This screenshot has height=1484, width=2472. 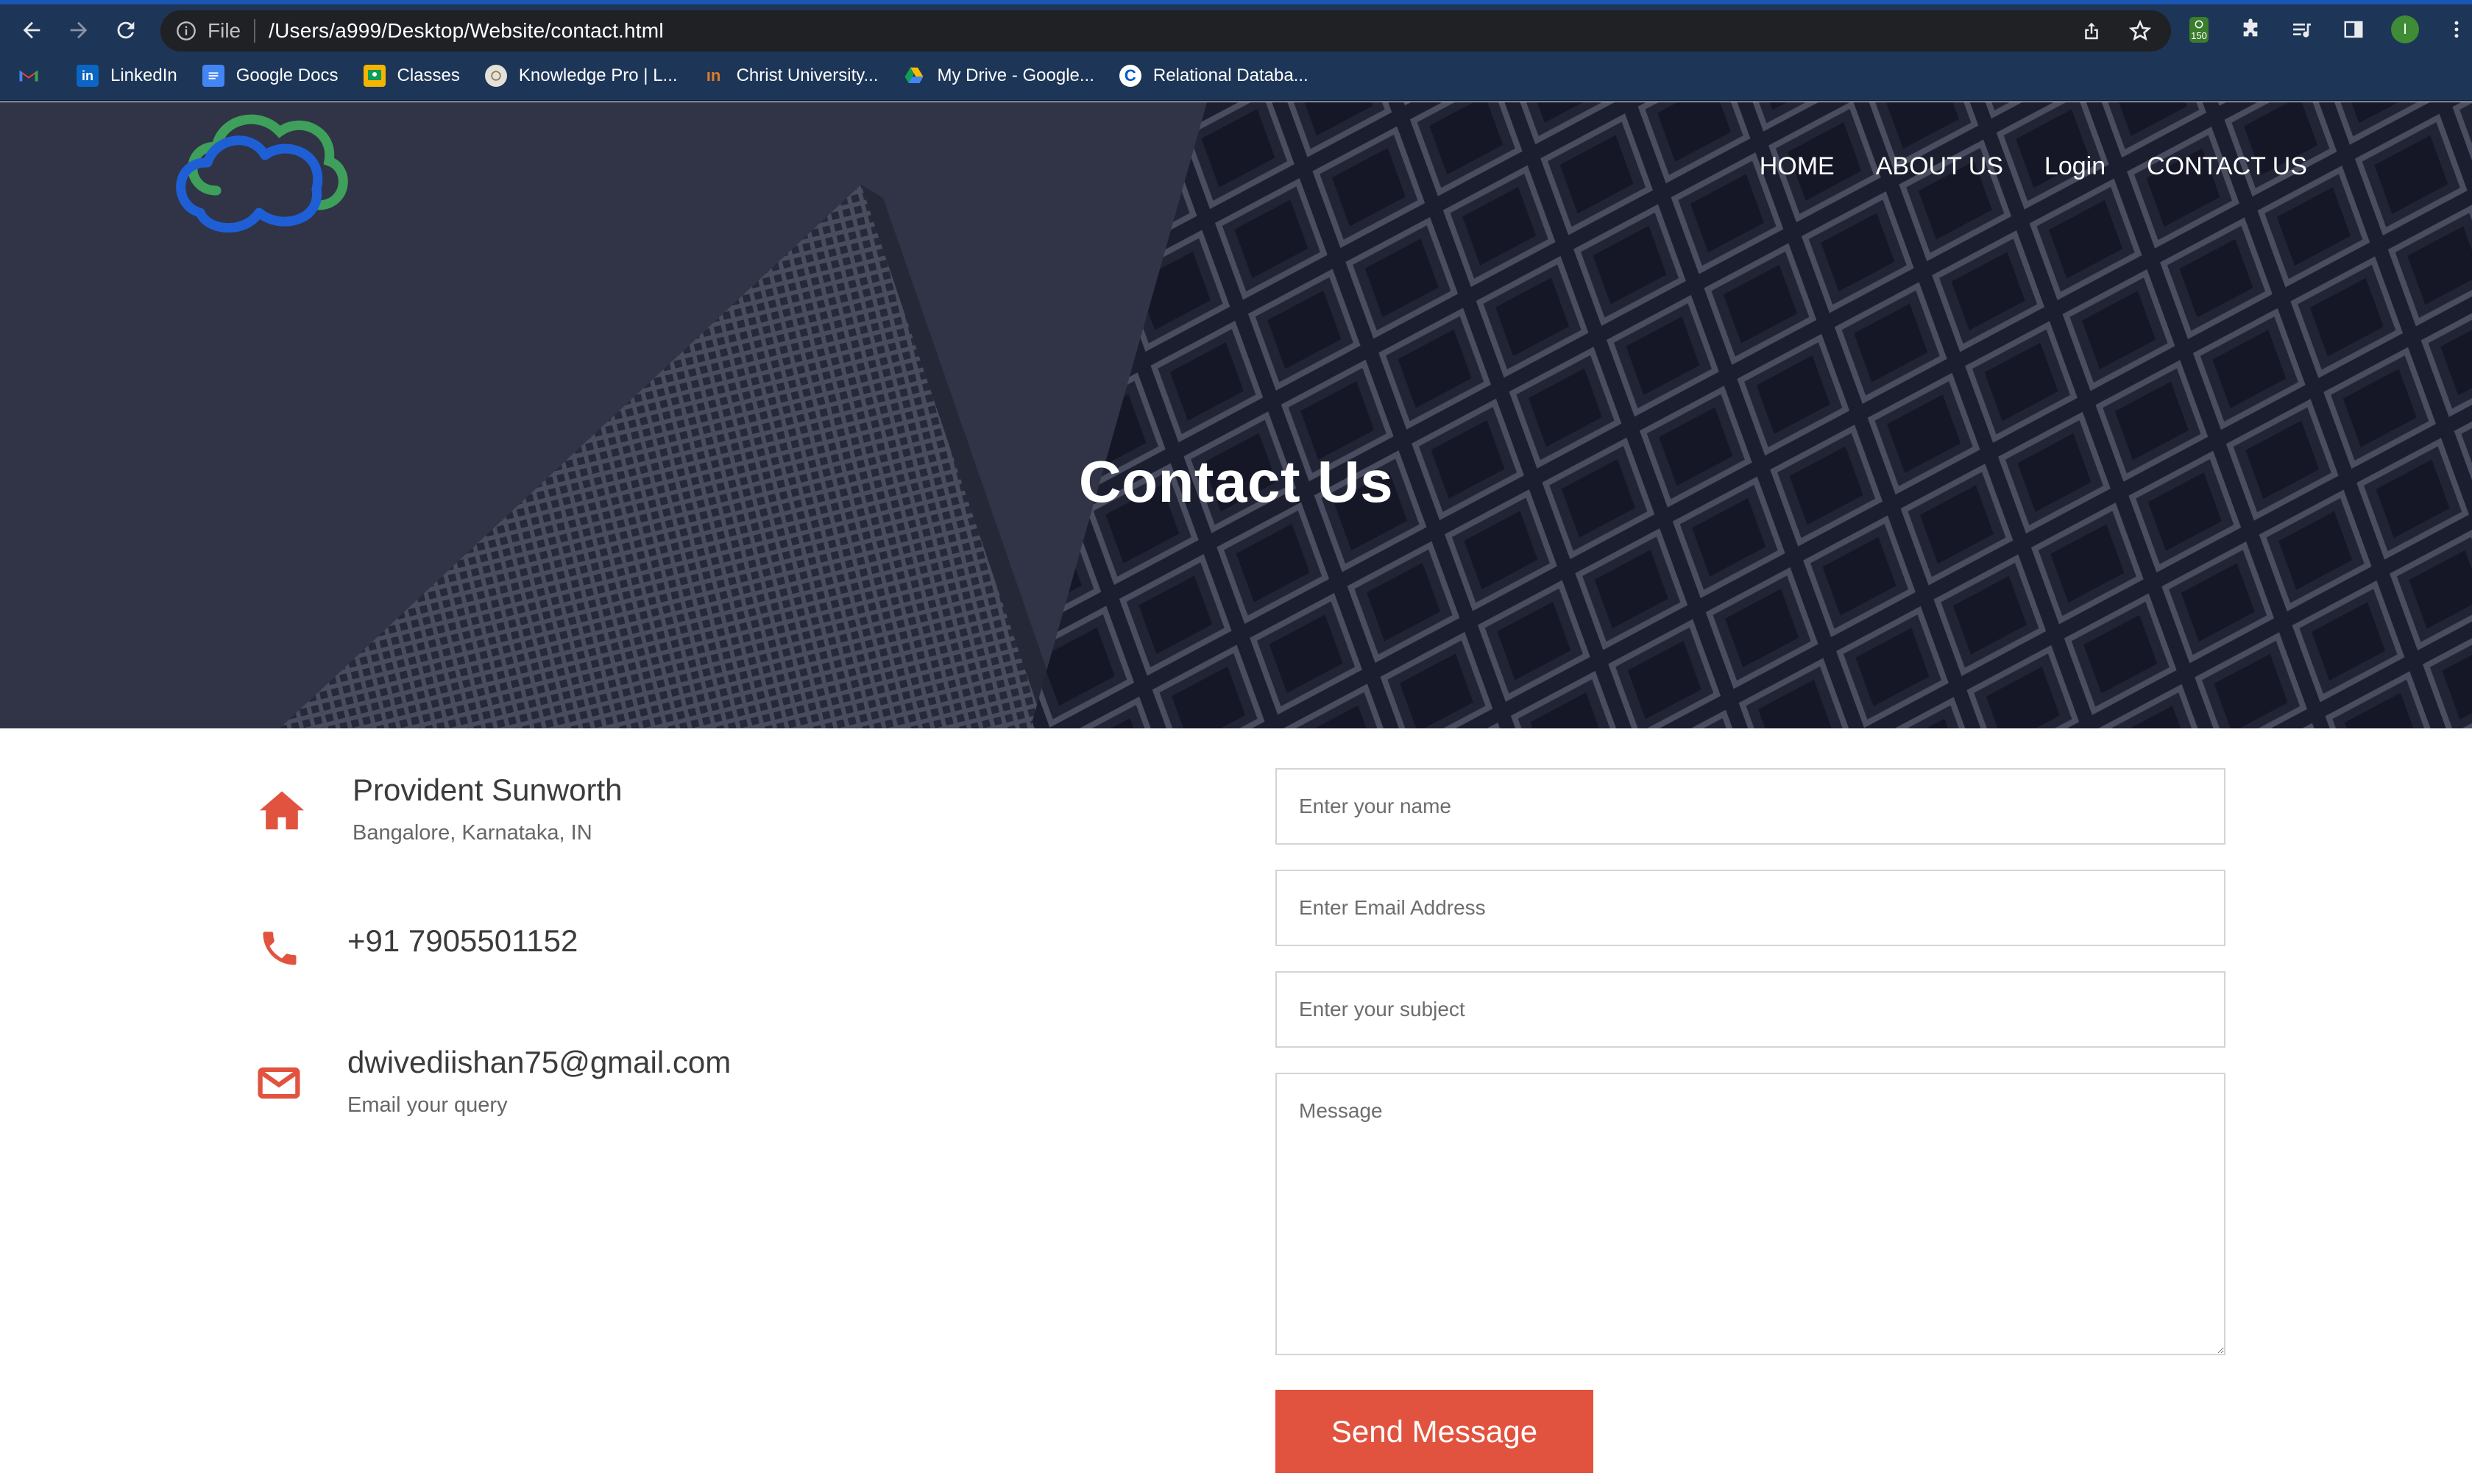 What do you see at coordinates (1236, 481) in the screenshot?
I see `page-title: Contact Us` at bounding box center [1236, 481].